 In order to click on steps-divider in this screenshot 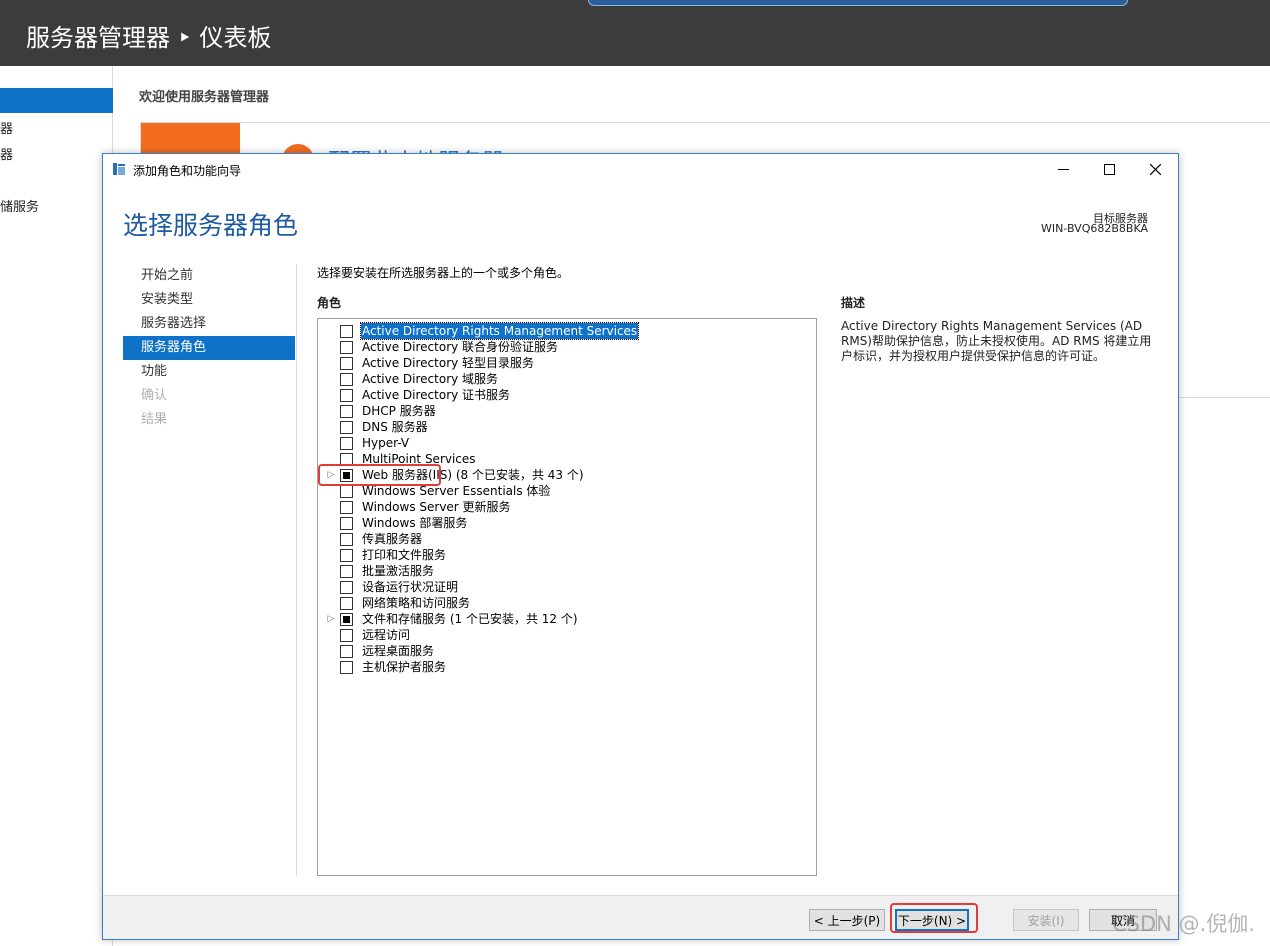, I will do `click(296, 570)`.